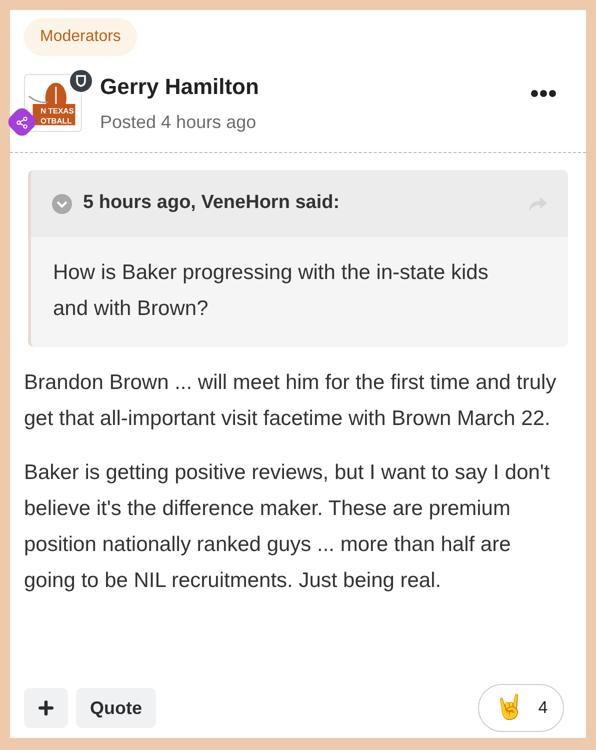 The height and width of the screenshot is (750, 596). I want to click on reaction-button: 🤘 4, so click(521, 708).